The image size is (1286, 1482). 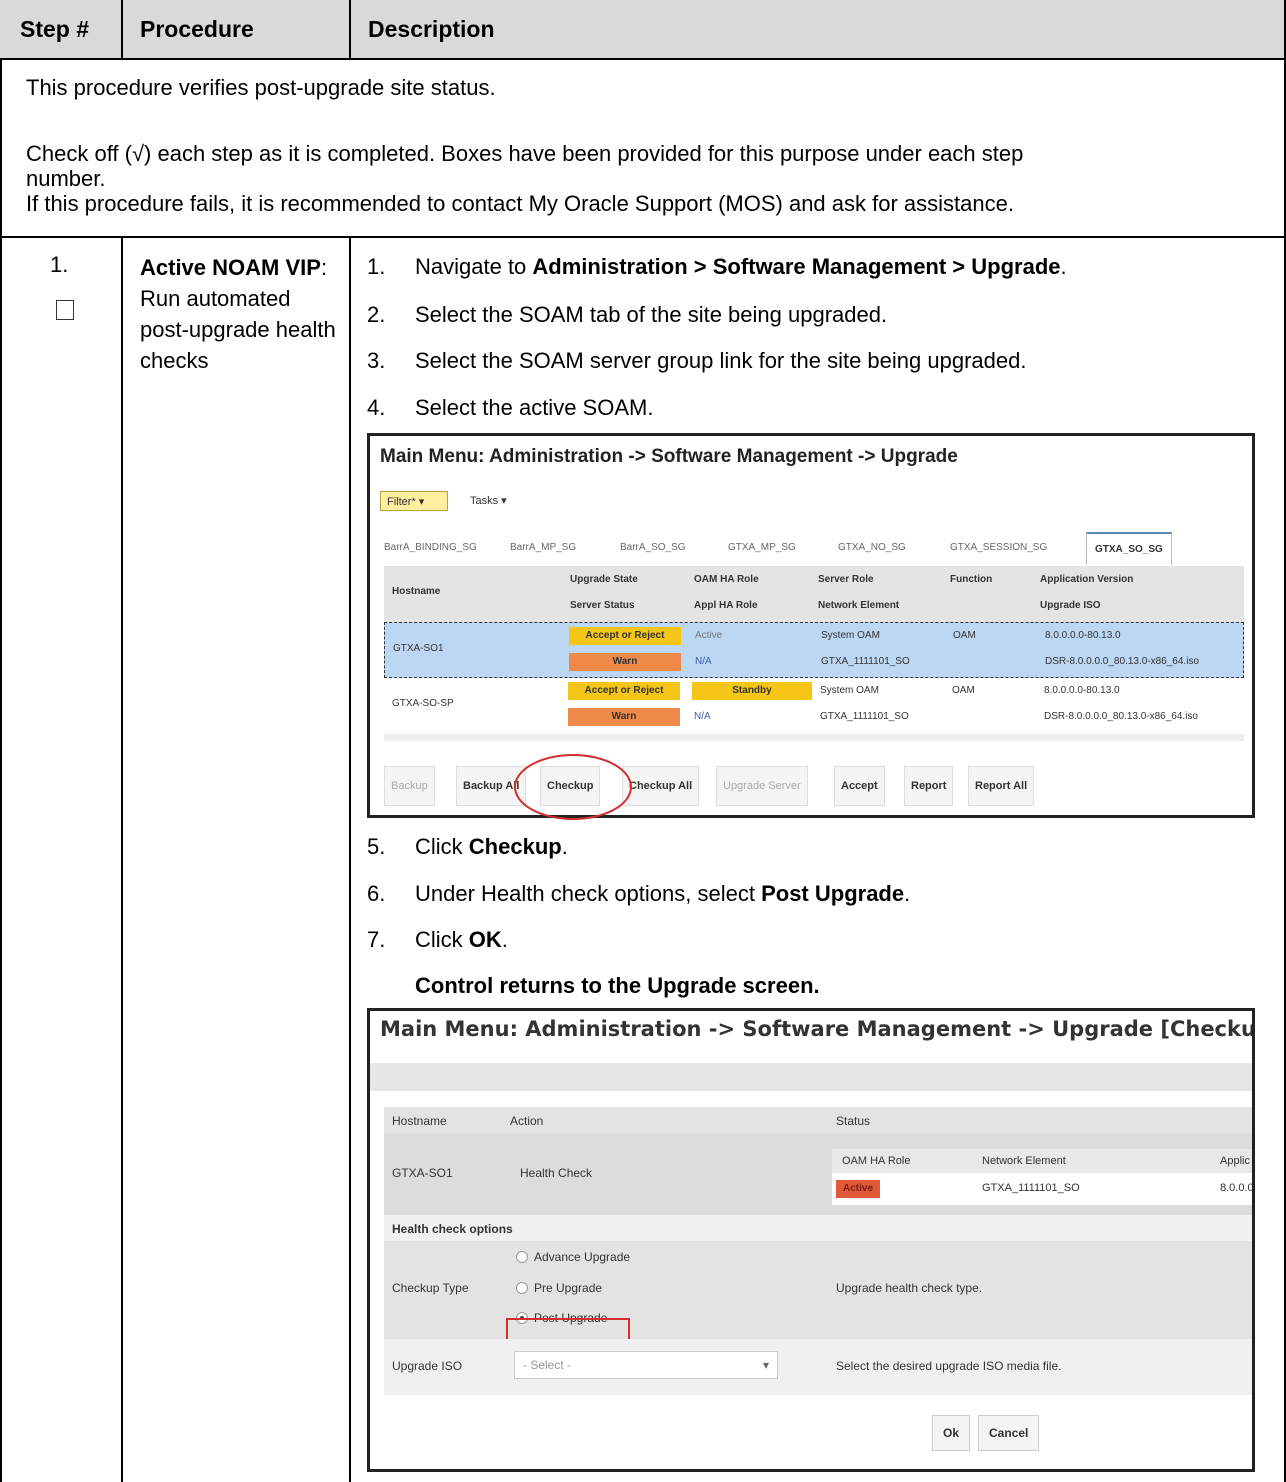 What do you see at coordinates (642, 30) in the screenshot?
I see `table-header-row: Step # Procedure Description` at bounding box center [642, 30].